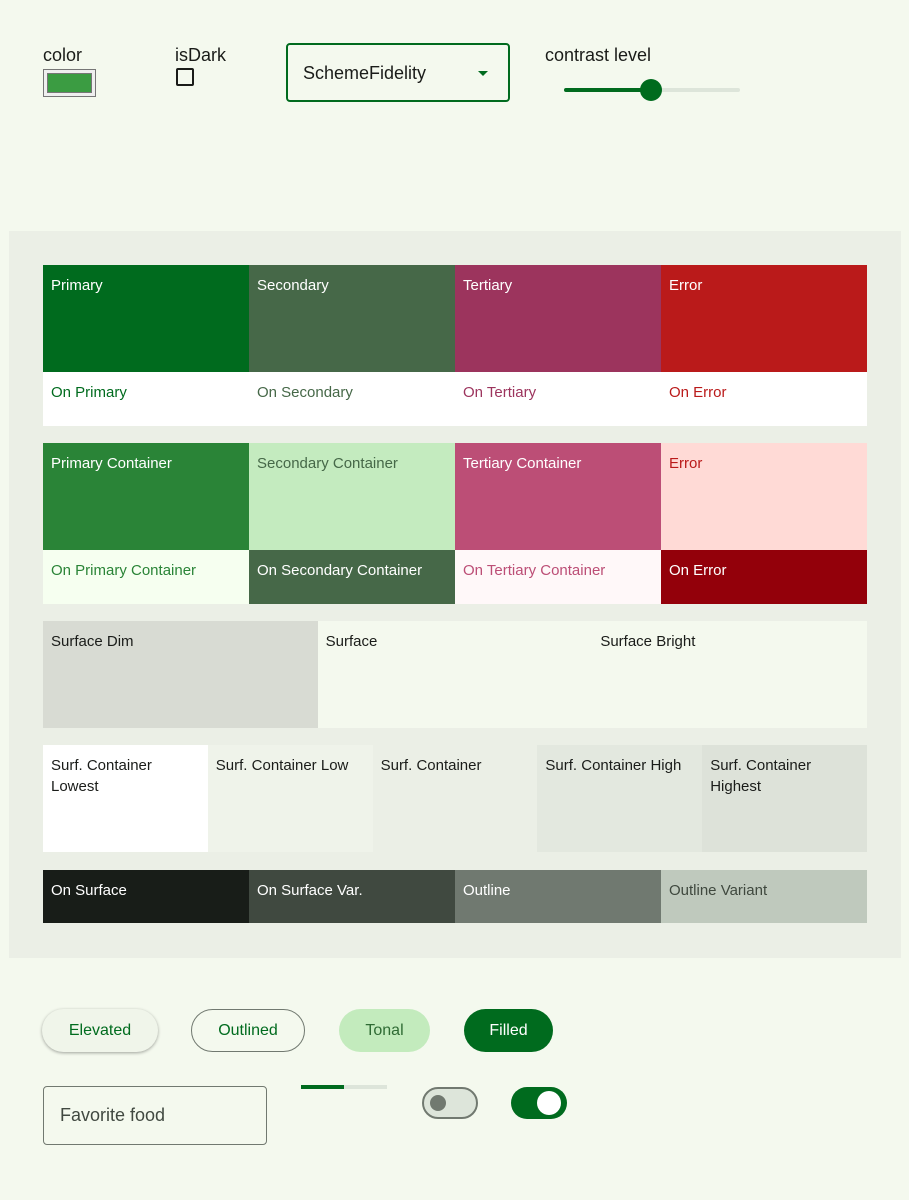  What do you see at coordinates (248, 1030) in the screenshot?
I see `outlined-button: Outlined` at bounding box center [248, 1030].